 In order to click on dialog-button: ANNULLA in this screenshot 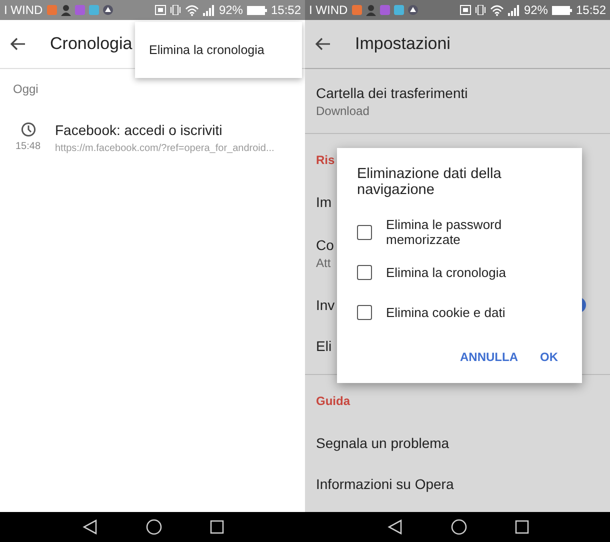, I will do `click(489, 357)`.